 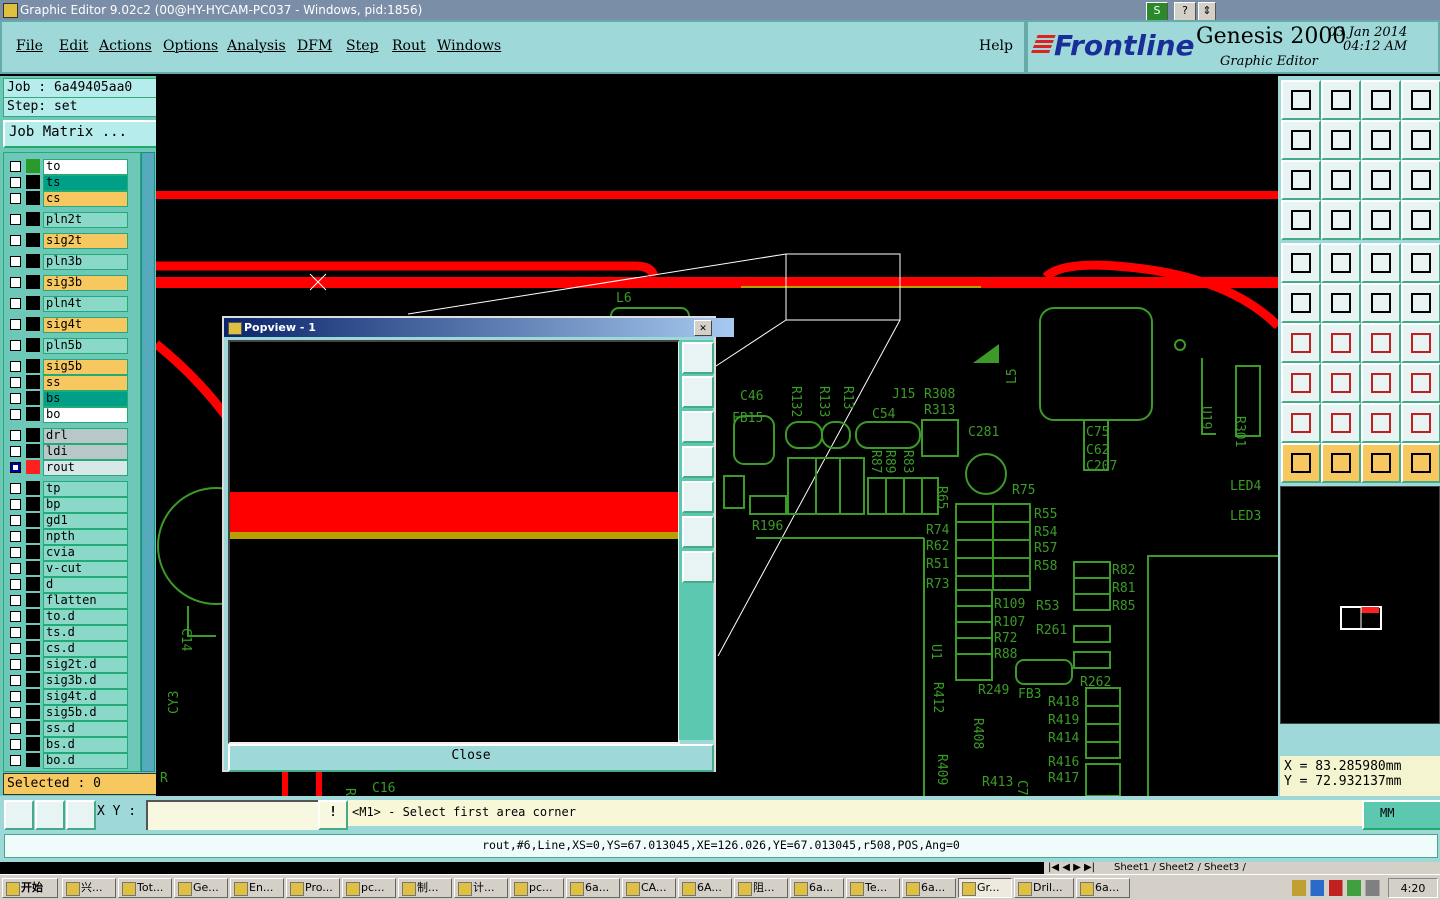 I want to click on layer-row-sig4t: sig4t, so click(x=68, y=325).